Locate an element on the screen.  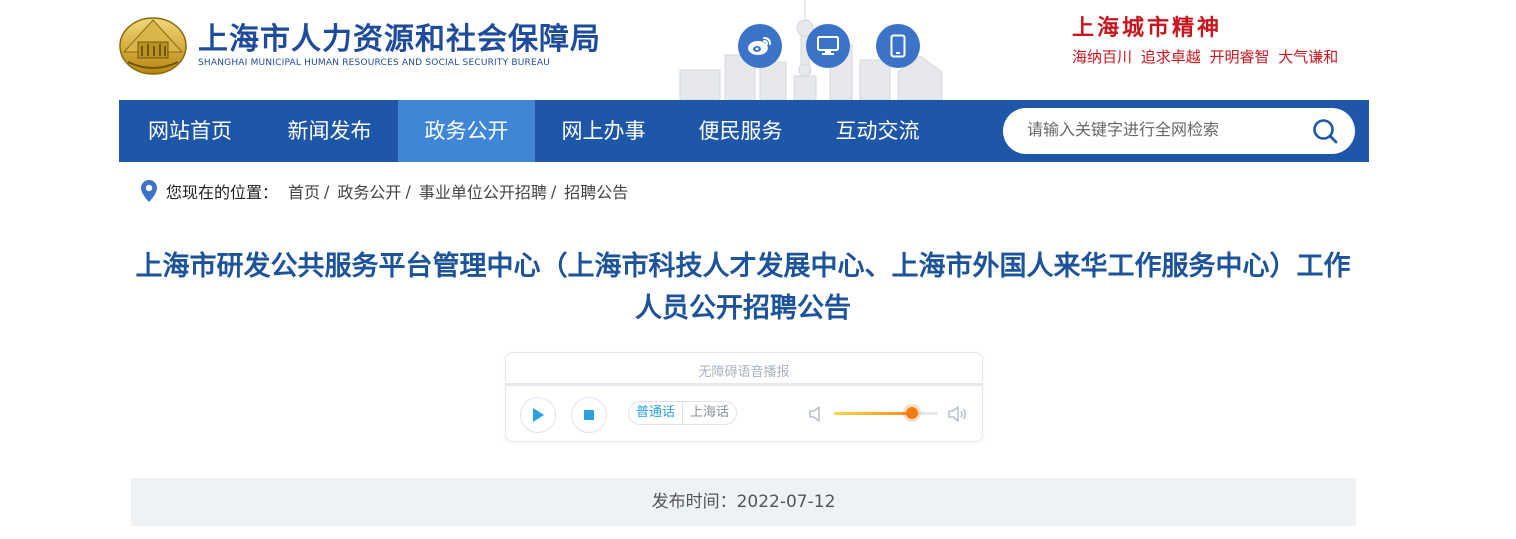
play-button is located at coordinates (538, 415).